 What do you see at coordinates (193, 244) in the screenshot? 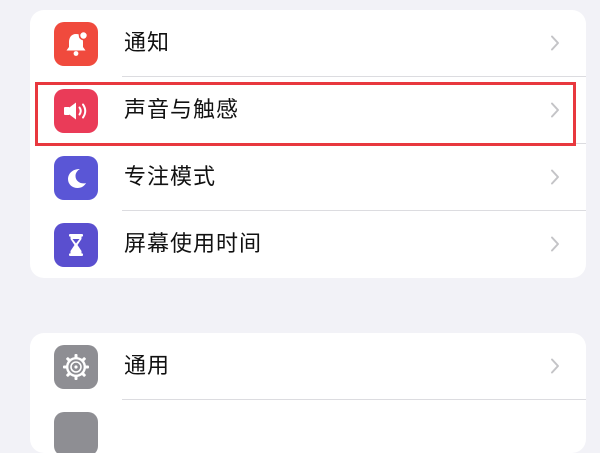
I see `settings-item-label: 屏幕使用时间` at bounding box center [193, 244].